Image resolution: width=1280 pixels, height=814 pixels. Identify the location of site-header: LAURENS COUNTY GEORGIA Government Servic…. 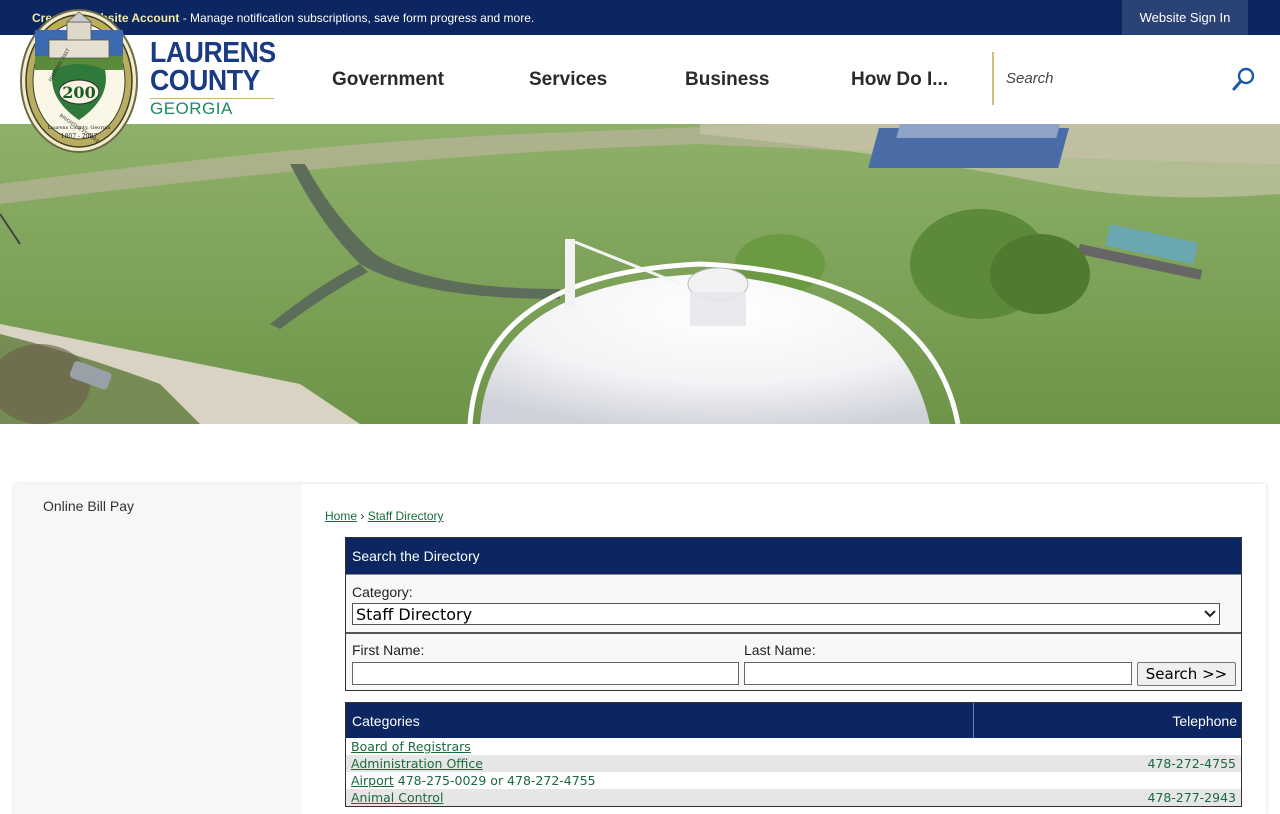
(640, 79).